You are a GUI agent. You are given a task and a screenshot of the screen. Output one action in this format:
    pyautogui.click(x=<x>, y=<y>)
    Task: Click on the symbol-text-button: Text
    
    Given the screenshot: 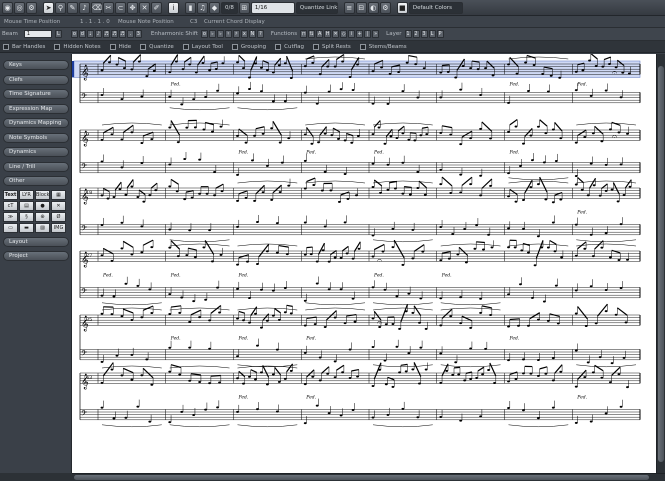 What is the action you would take?
    pyautogui.click(x=10, y=194)
    